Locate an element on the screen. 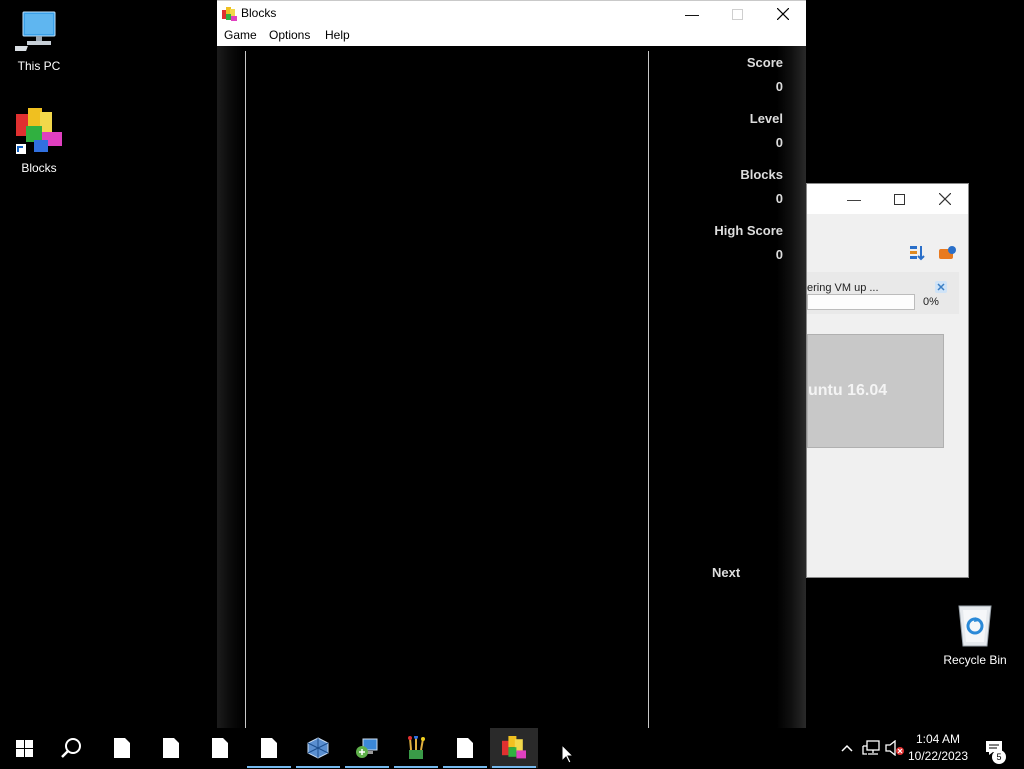 This screenshot has height=769, width=1024. high-score-value: 0 is located at coordinates (779, 254).